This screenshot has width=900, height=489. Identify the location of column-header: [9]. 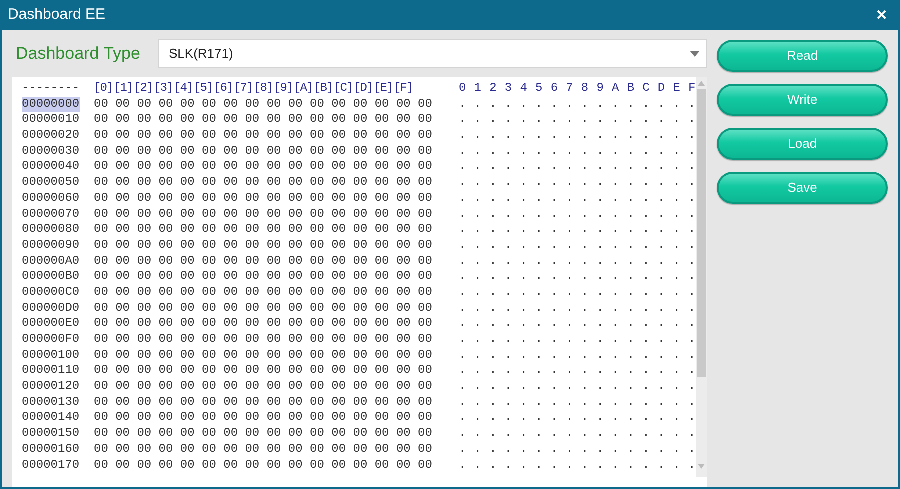
(284, 89).